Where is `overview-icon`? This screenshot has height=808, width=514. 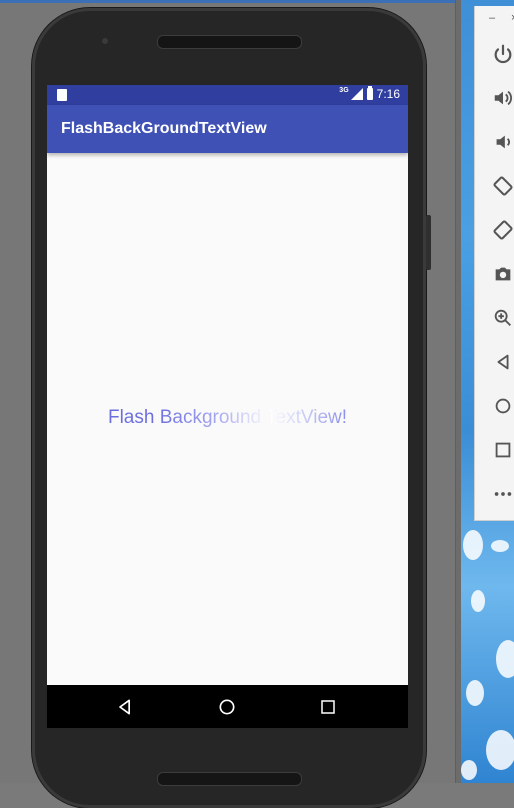 overview-icon is located at coordinates (502, 450).